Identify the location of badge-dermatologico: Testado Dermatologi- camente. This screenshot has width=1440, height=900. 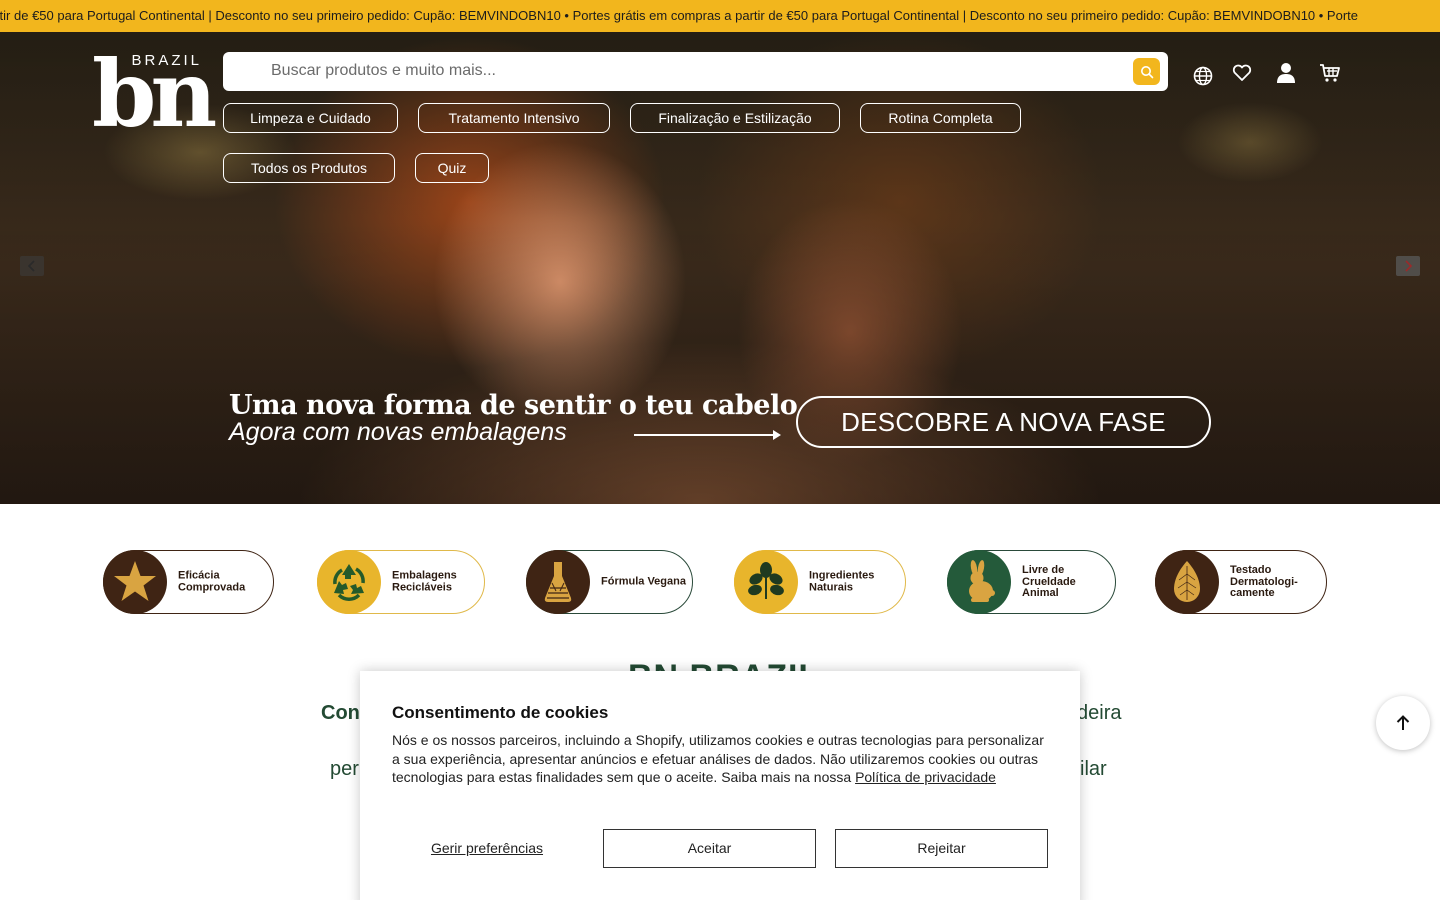
(1241, 582).